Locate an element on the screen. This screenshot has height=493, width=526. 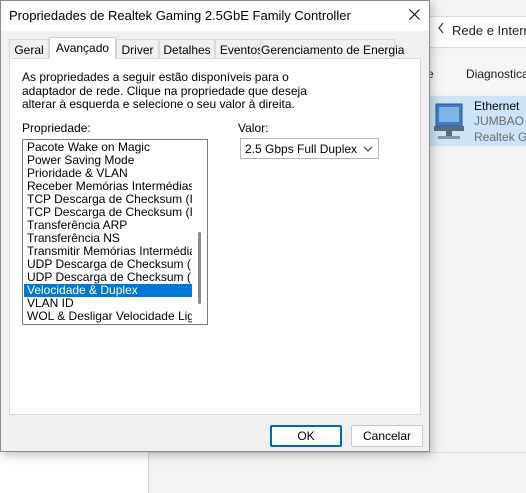
list-item: Transmitir Memórias Intermédias is located at coordinates (108, 251).